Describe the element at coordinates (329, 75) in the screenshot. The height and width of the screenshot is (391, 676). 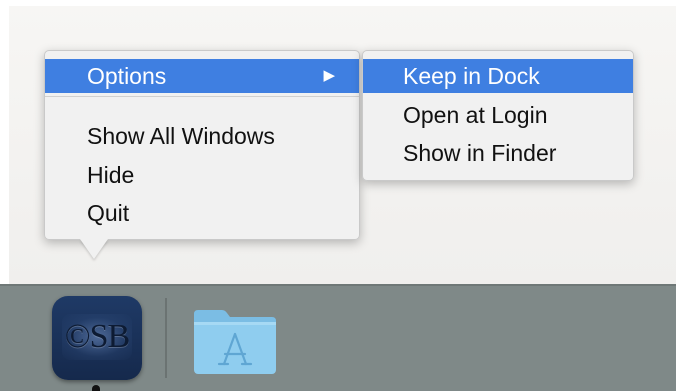
I see `submenu-arrow-icon: ▶` at that location.